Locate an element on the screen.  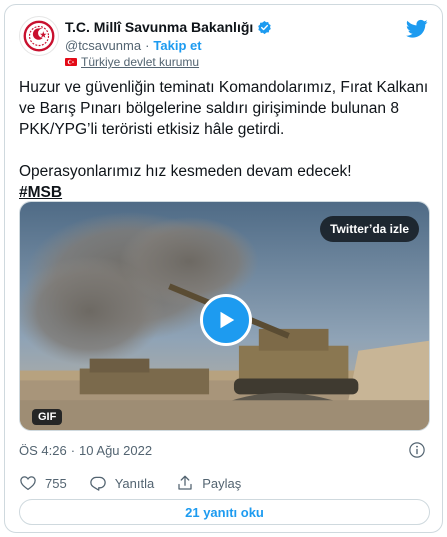
gif-badge: GIF is located at coordinates (47, 417).